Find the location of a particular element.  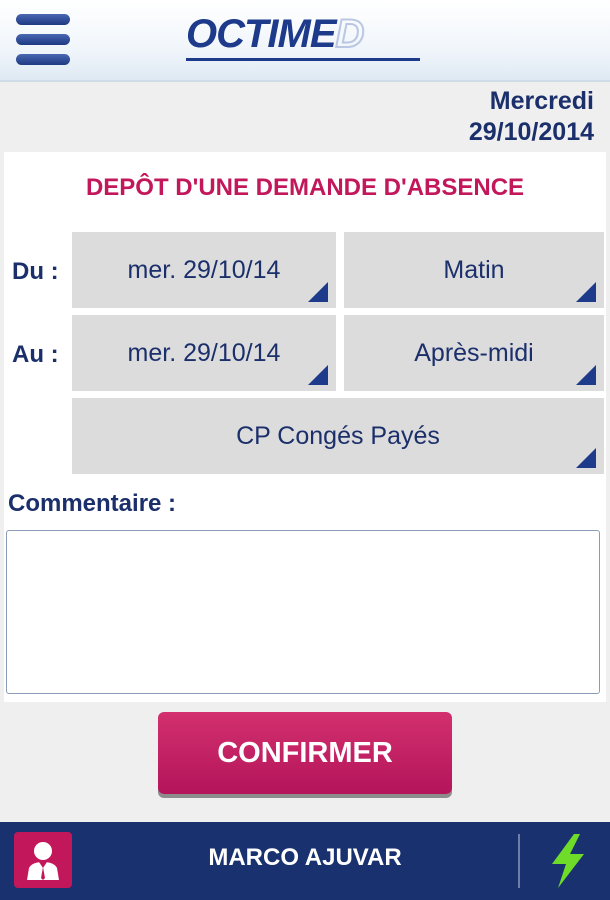

from-date-select: mer. 29/10/14 is located at coordinates (204, 270).